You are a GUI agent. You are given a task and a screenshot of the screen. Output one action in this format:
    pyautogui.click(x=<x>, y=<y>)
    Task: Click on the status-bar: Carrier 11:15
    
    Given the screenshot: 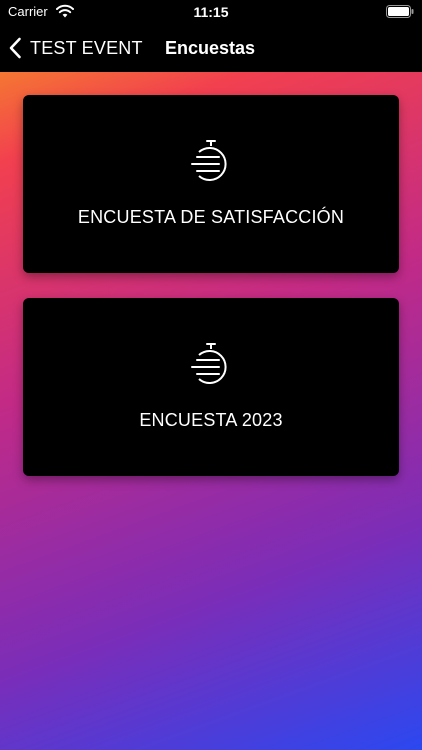 What is the action you would take?
    pyautogui.click(x=211, y=12)
    